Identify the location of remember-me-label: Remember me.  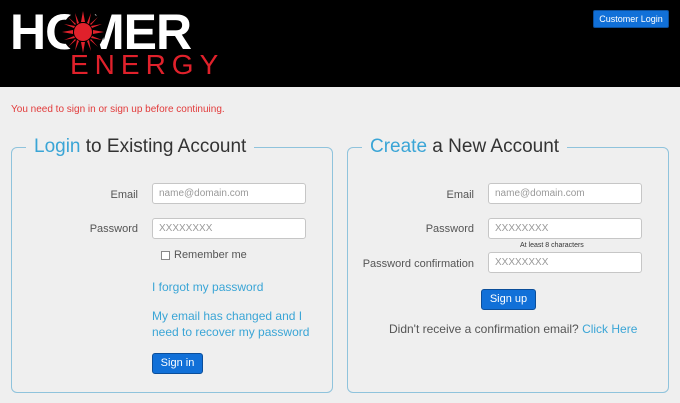
(210, 255).